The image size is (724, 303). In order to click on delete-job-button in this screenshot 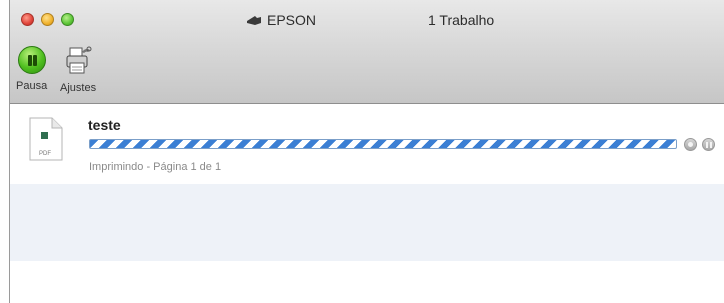, I will do `click(690, 144)`.